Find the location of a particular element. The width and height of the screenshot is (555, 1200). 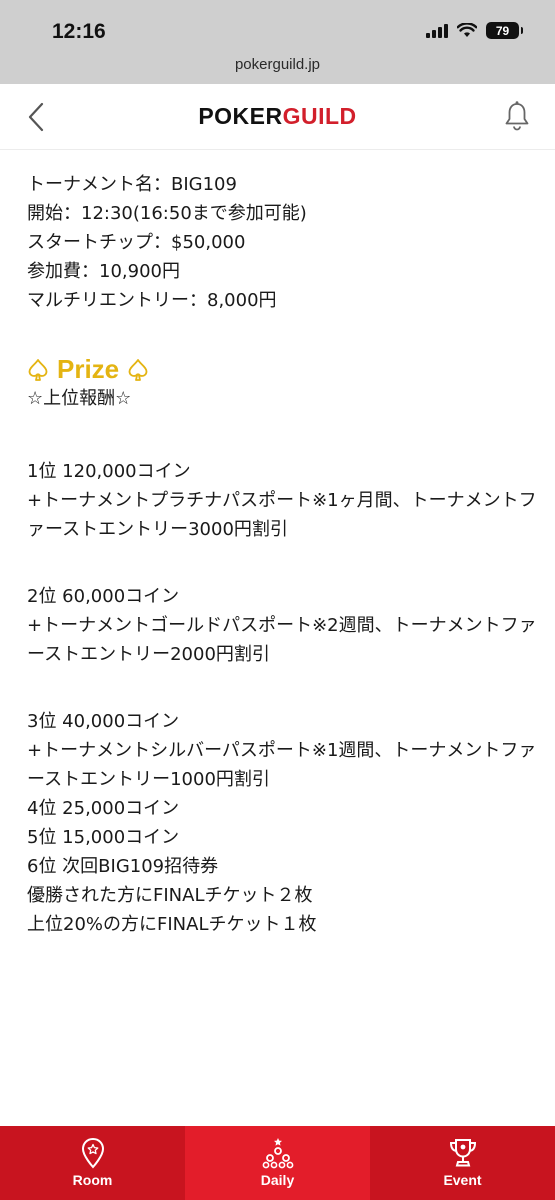

prize-rank-5: 5位 15,000コイン is located at coordinates (103, 837).